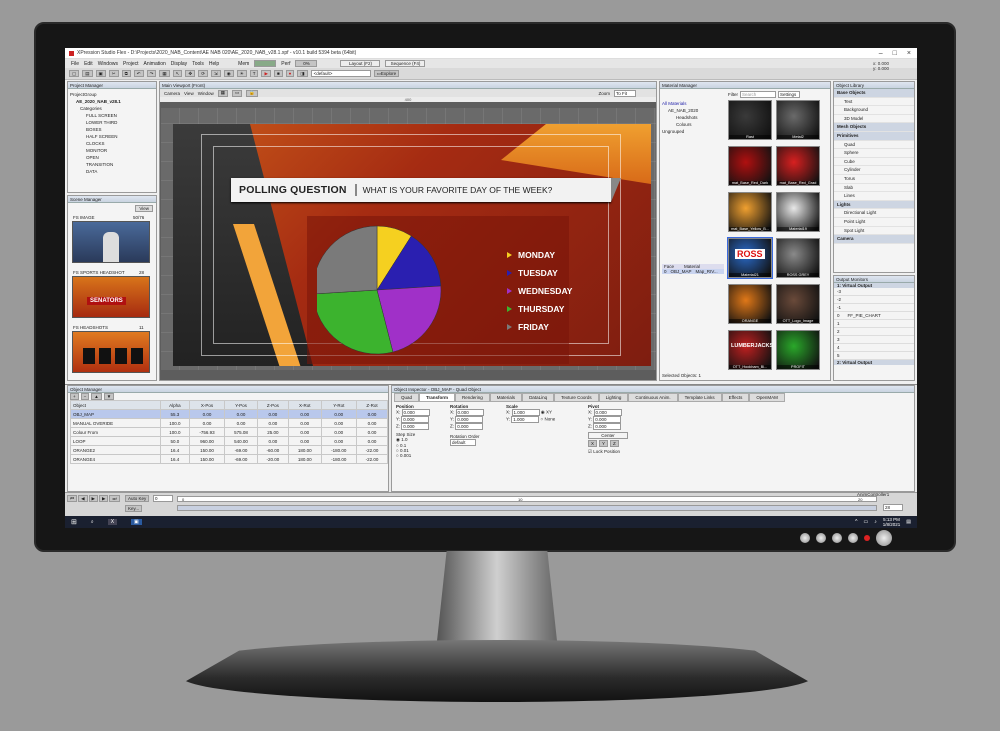 The image size is (1000, 731). I want to click on lock-icon: 🔒, so click(252, 93).